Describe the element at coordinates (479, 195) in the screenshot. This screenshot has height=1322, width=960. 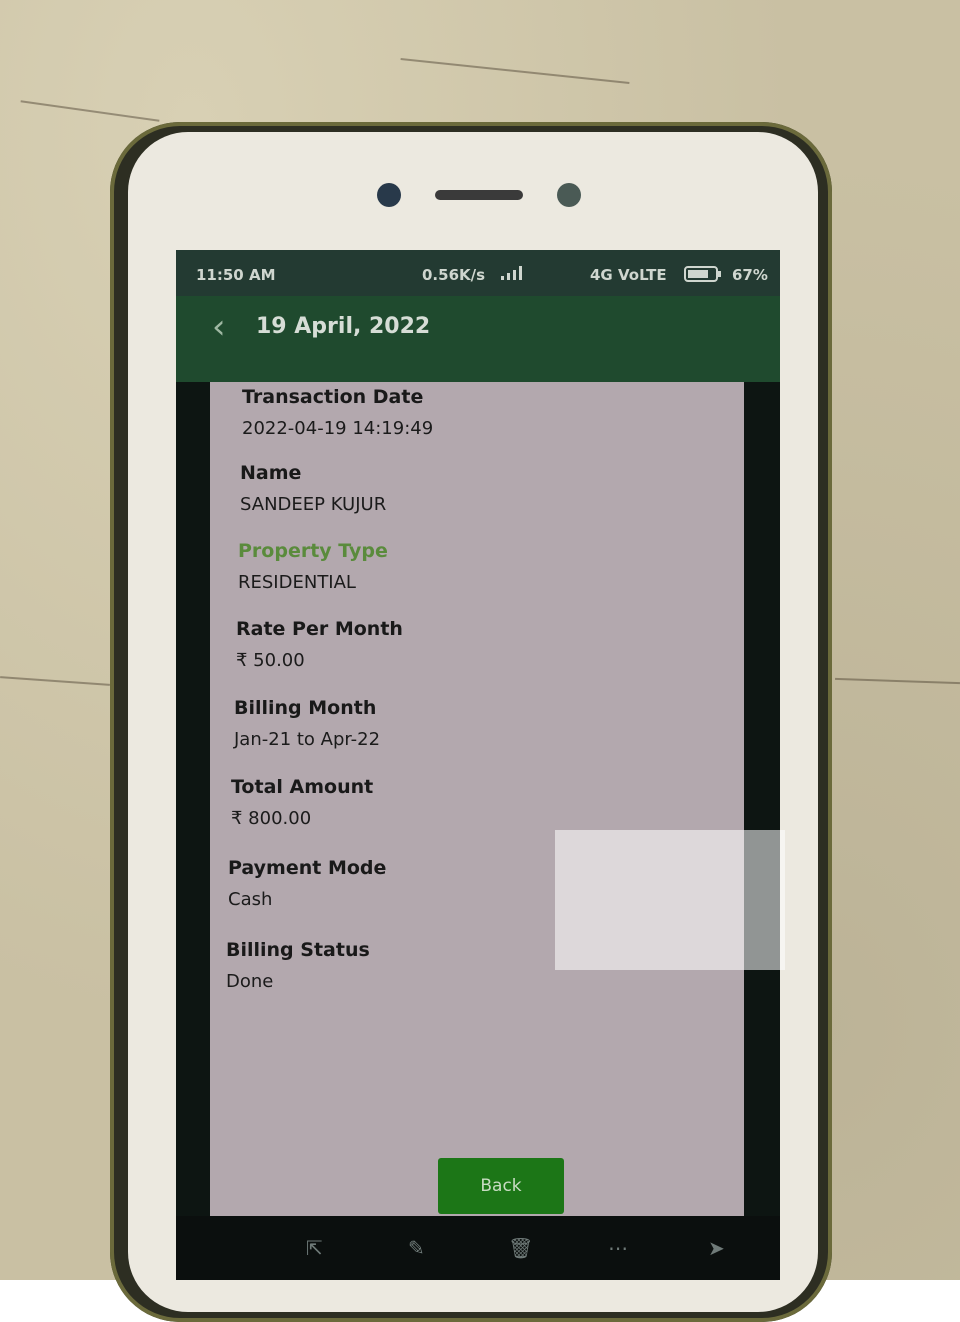
I see `earpiece` at that location.